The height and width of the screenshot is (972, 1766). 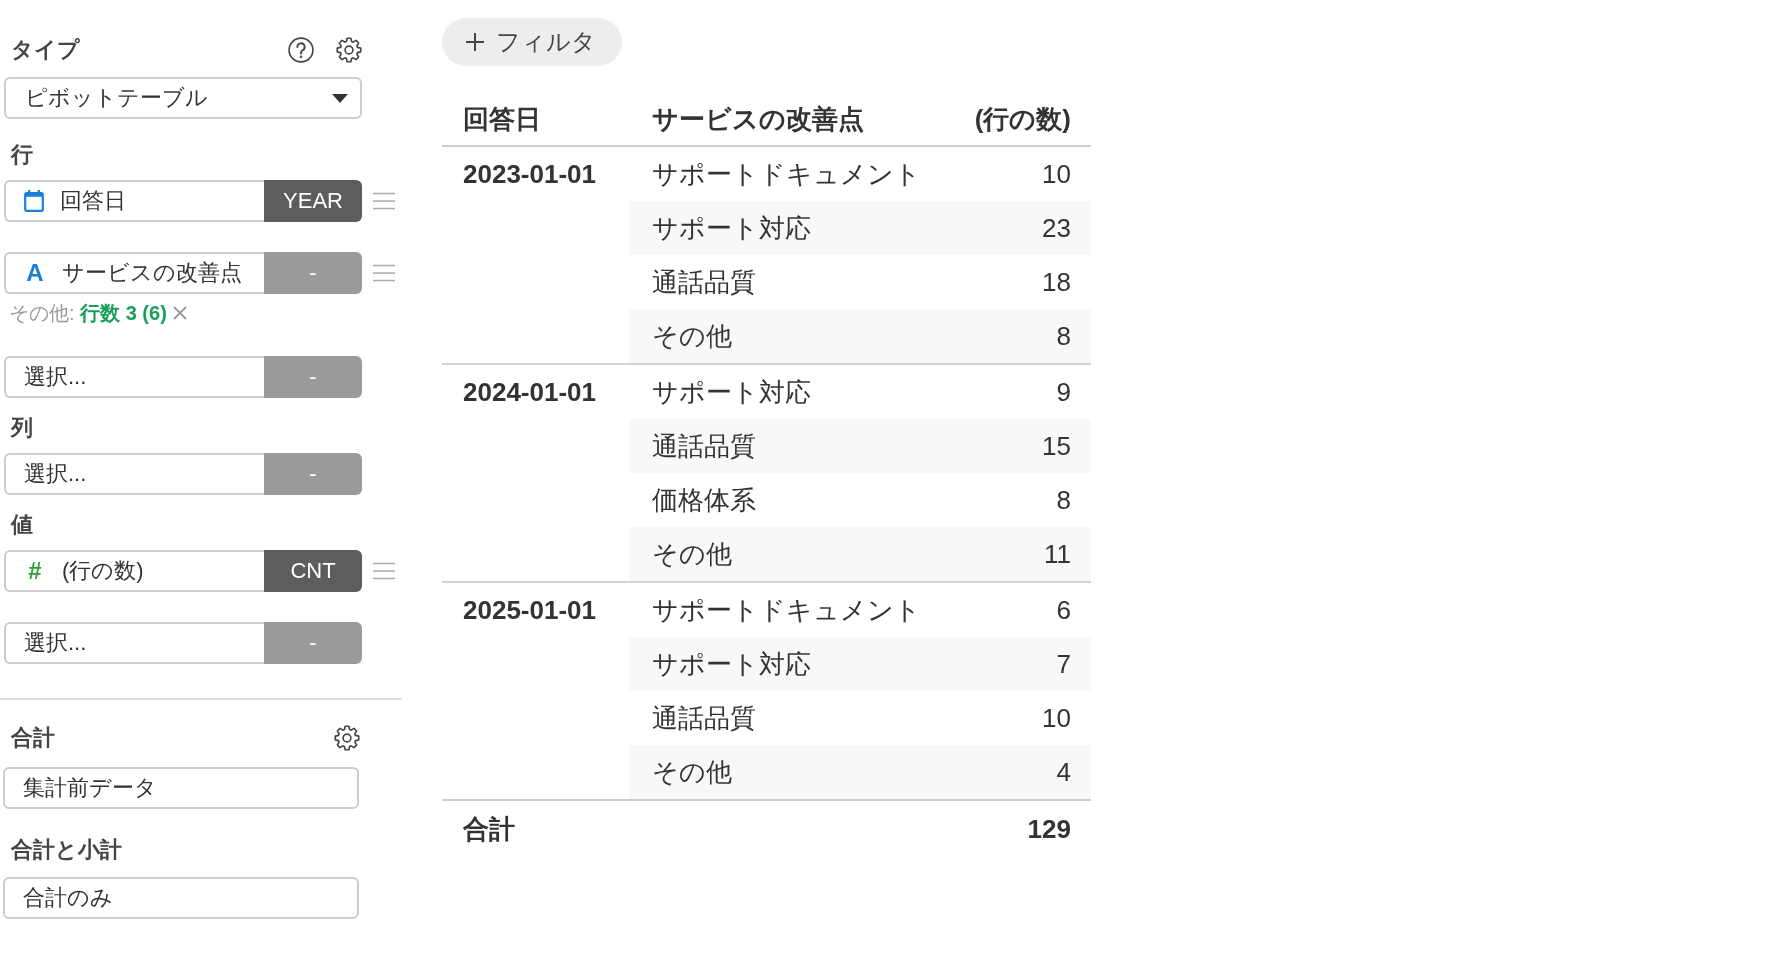 I want to click on table-cell: サポートドキュメント, so click(x=780, y=173).